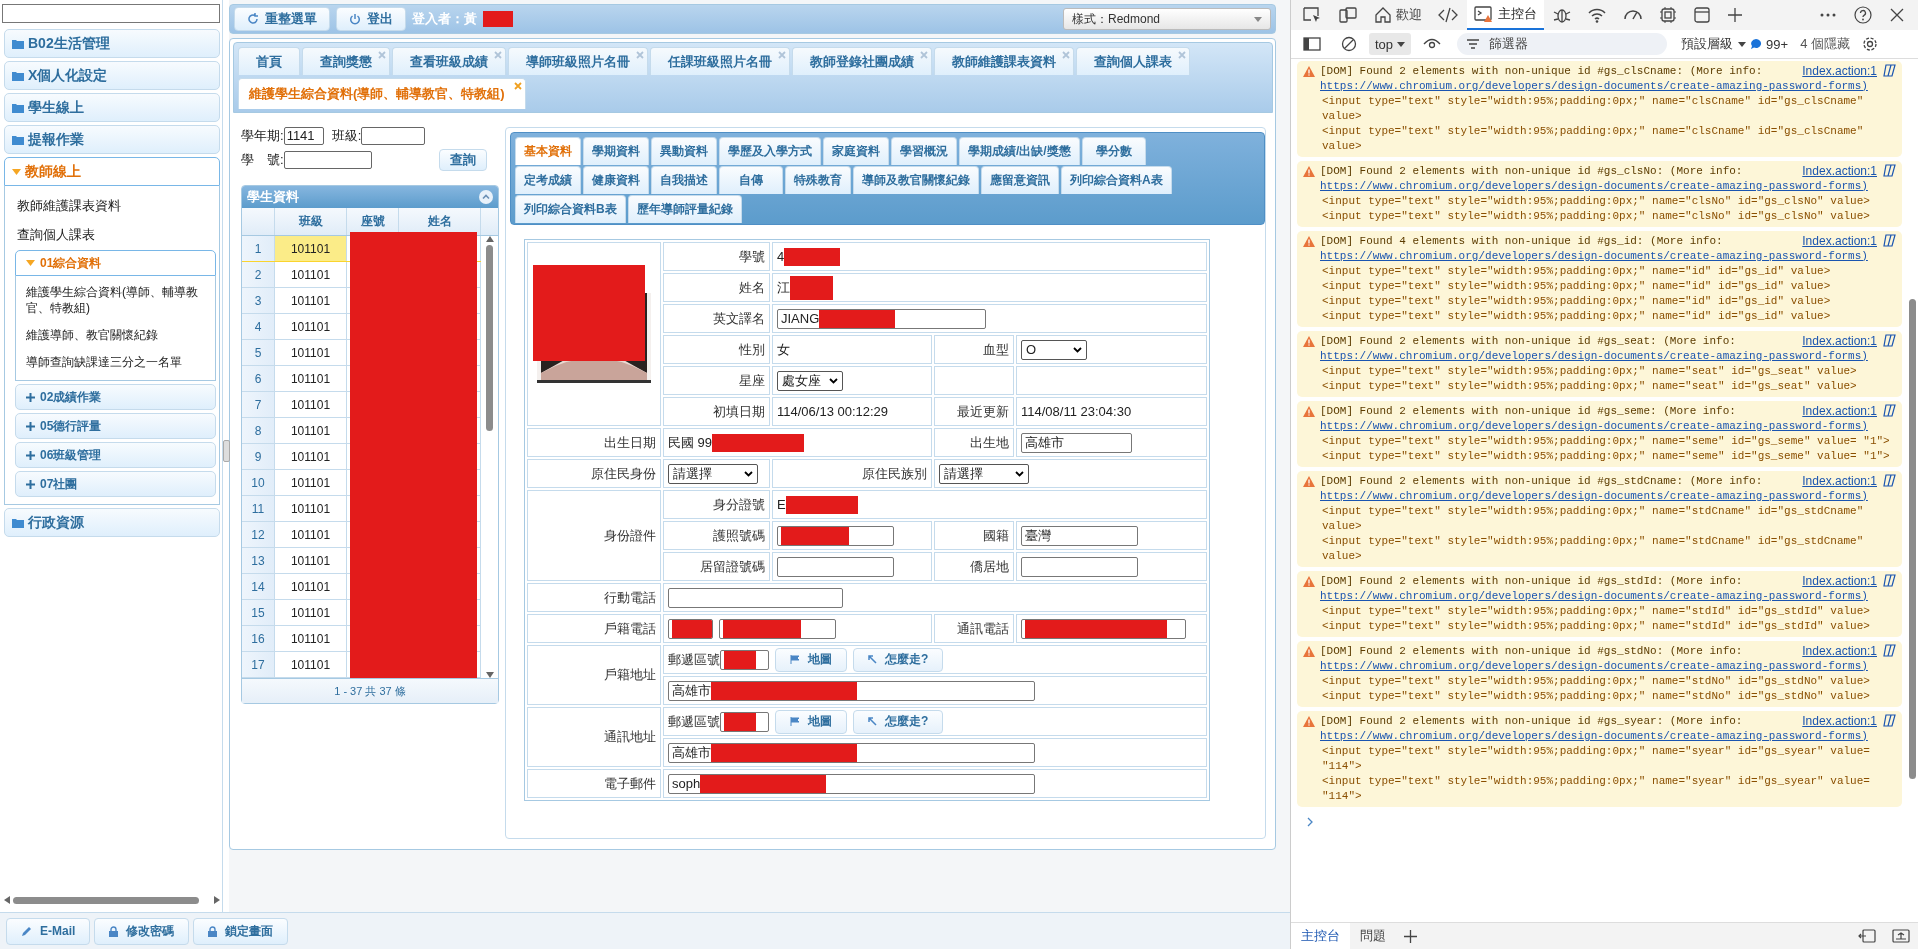  Describe the element at coordinates (924, 151) in the screenshot. I see `tab: 學習概況` at that location.